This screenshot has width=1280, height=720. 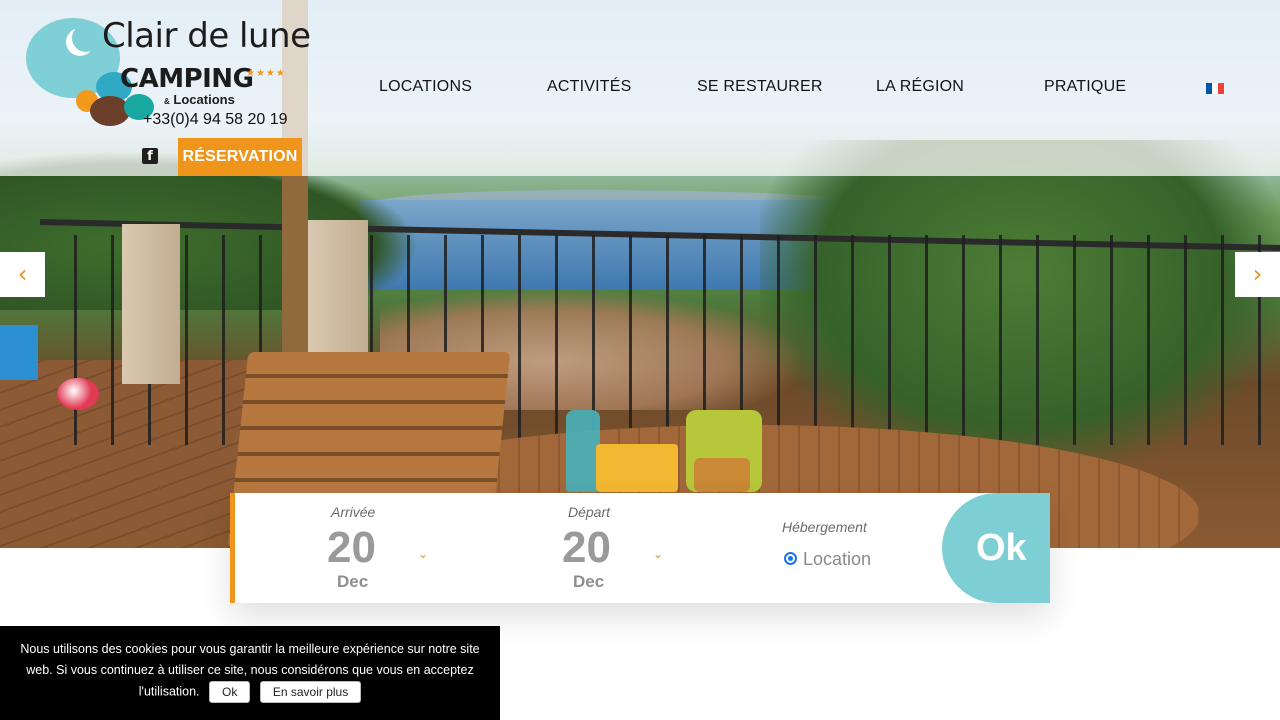 I want to click on logo-text-camping: CAMPING, so click(x=187, y=79).